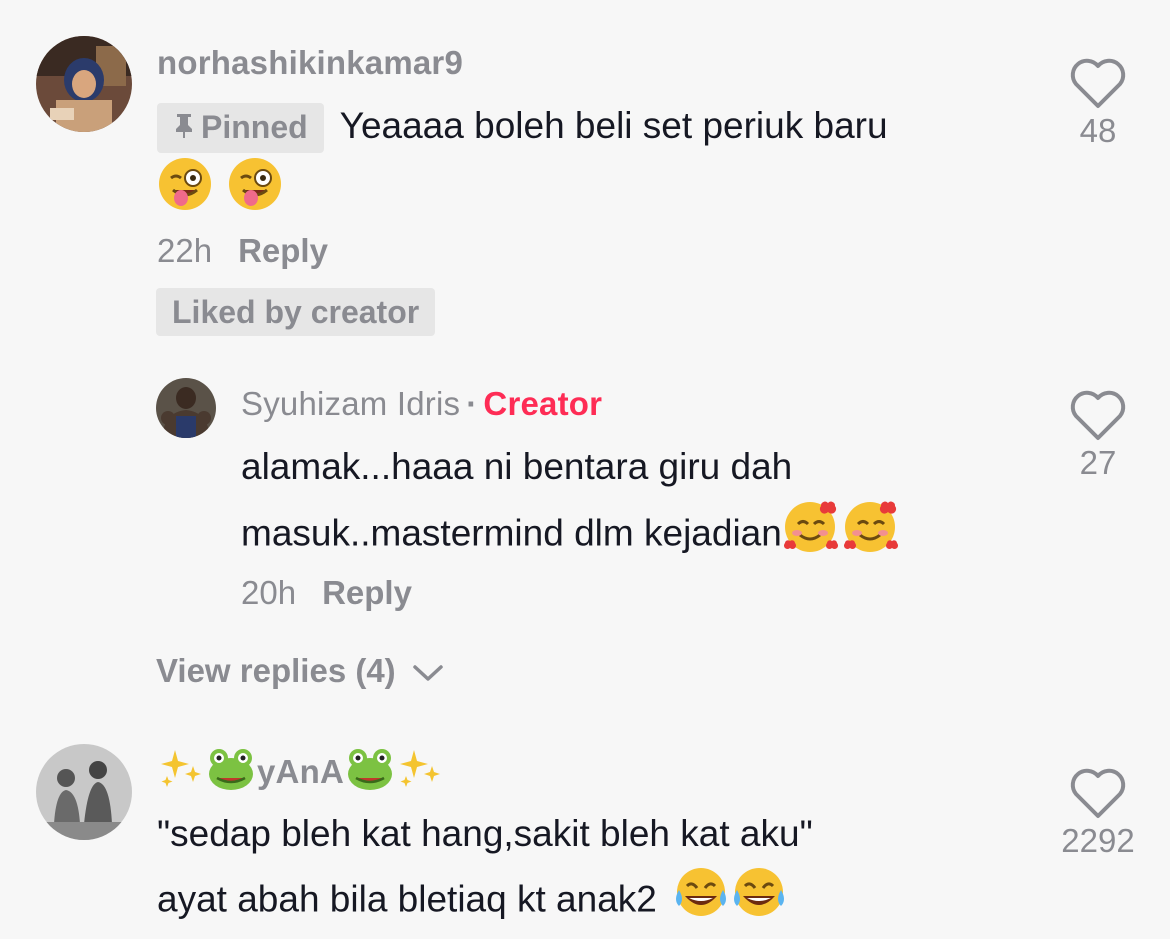 The width and height of the screenshot is (1170, 939). What do you see at coordinates (184, 129) in the screenshot?
I see `pin-icon` at bounding box center [184, 129].